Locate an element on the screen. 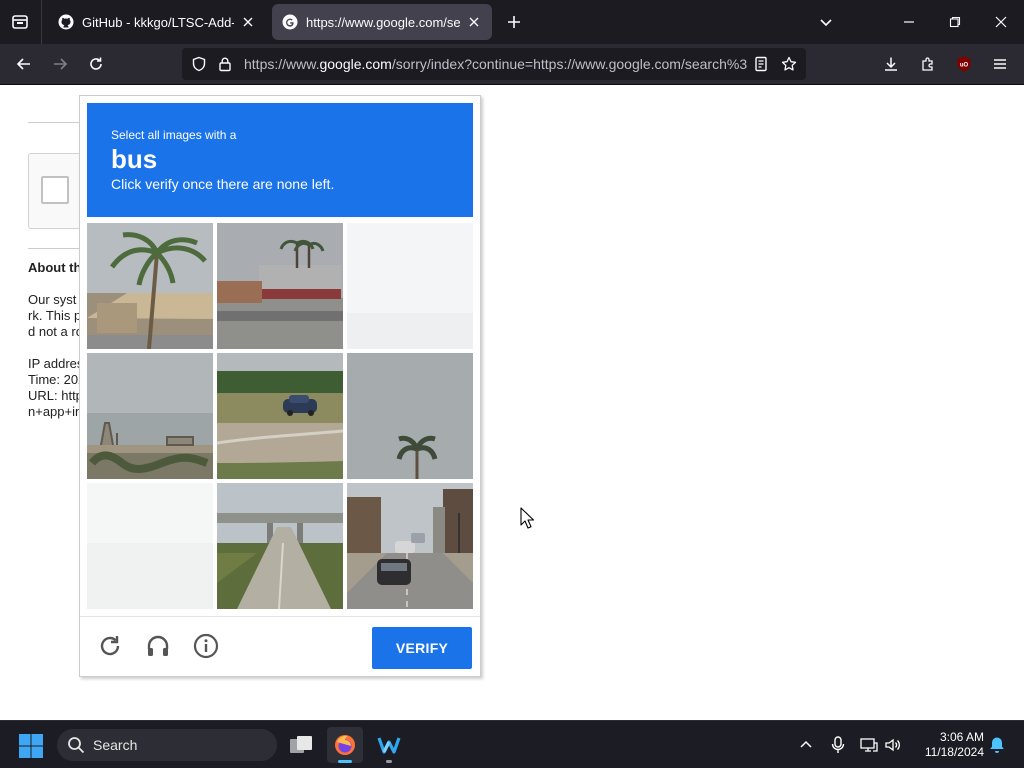 This screenshot has width=1024, height=768. headphones-icon is located at coordinates (158, 646).